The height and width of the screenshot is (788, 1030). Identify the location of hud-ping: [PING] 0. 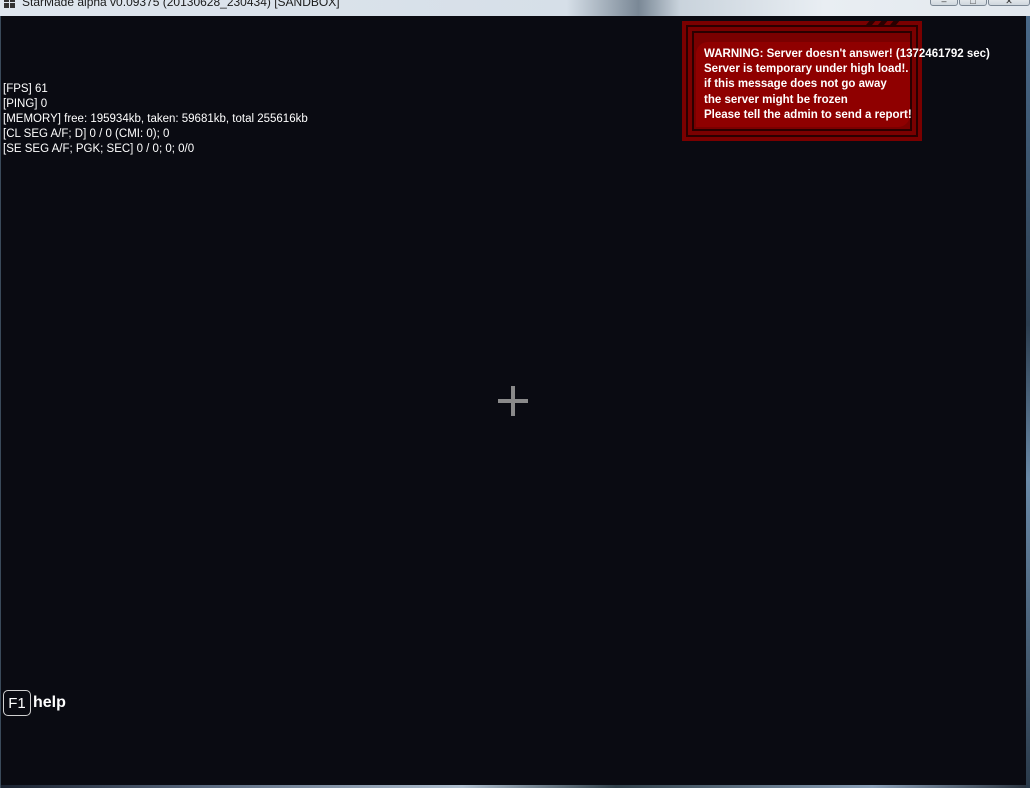
(25, 104).